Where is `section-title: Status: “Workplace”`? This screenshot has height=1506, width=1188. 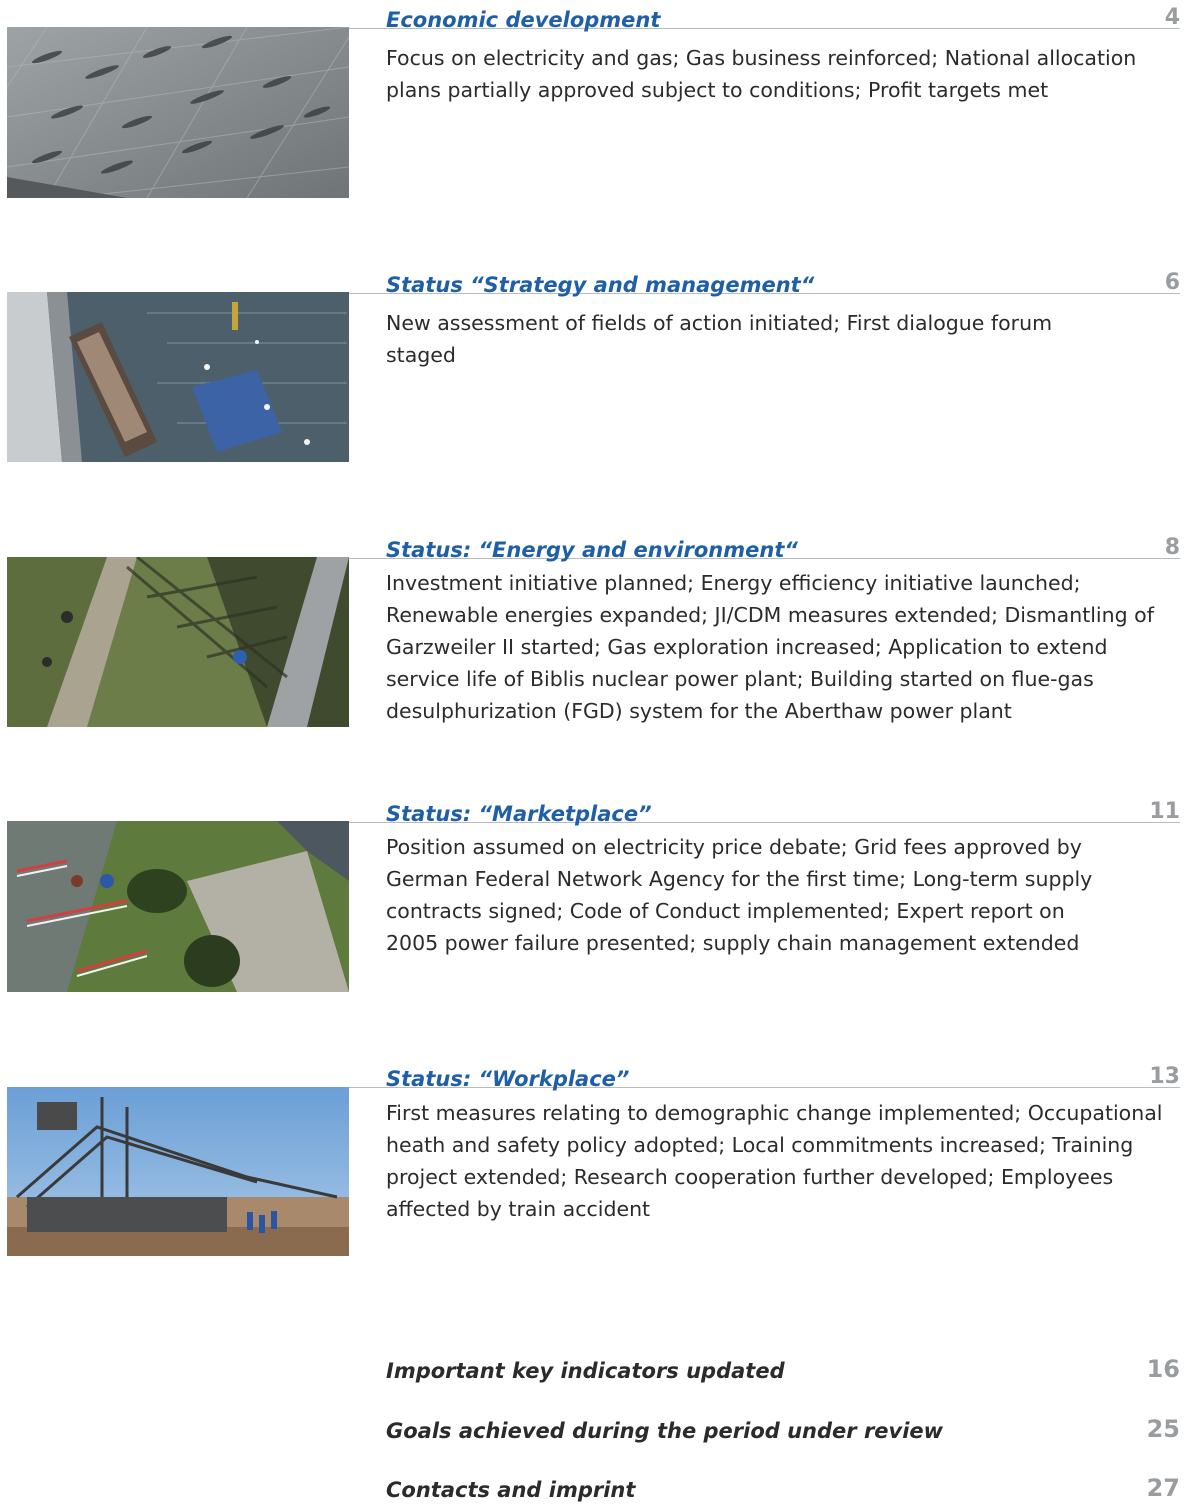
section-title: Status: “Workplace” is located at coordinates (507, 1079).